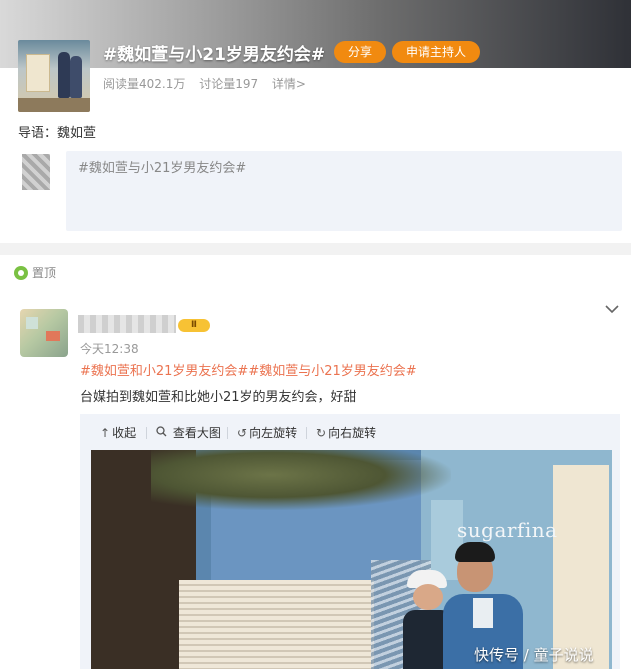 This screenshot has height=669, width=631. What do you see at coordinates (44, 273) in the screenshot?
I see `pinned-text: 置顶` at bounding box center [44, 273].